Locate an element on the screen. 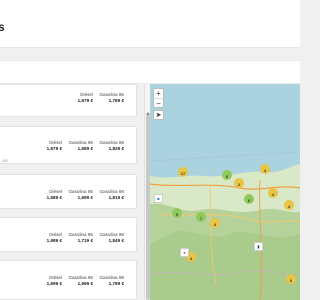 The height and width of the screenshot is (300, 320). gas-station-marker-icon: ■ is located at coordinates (158, 198).